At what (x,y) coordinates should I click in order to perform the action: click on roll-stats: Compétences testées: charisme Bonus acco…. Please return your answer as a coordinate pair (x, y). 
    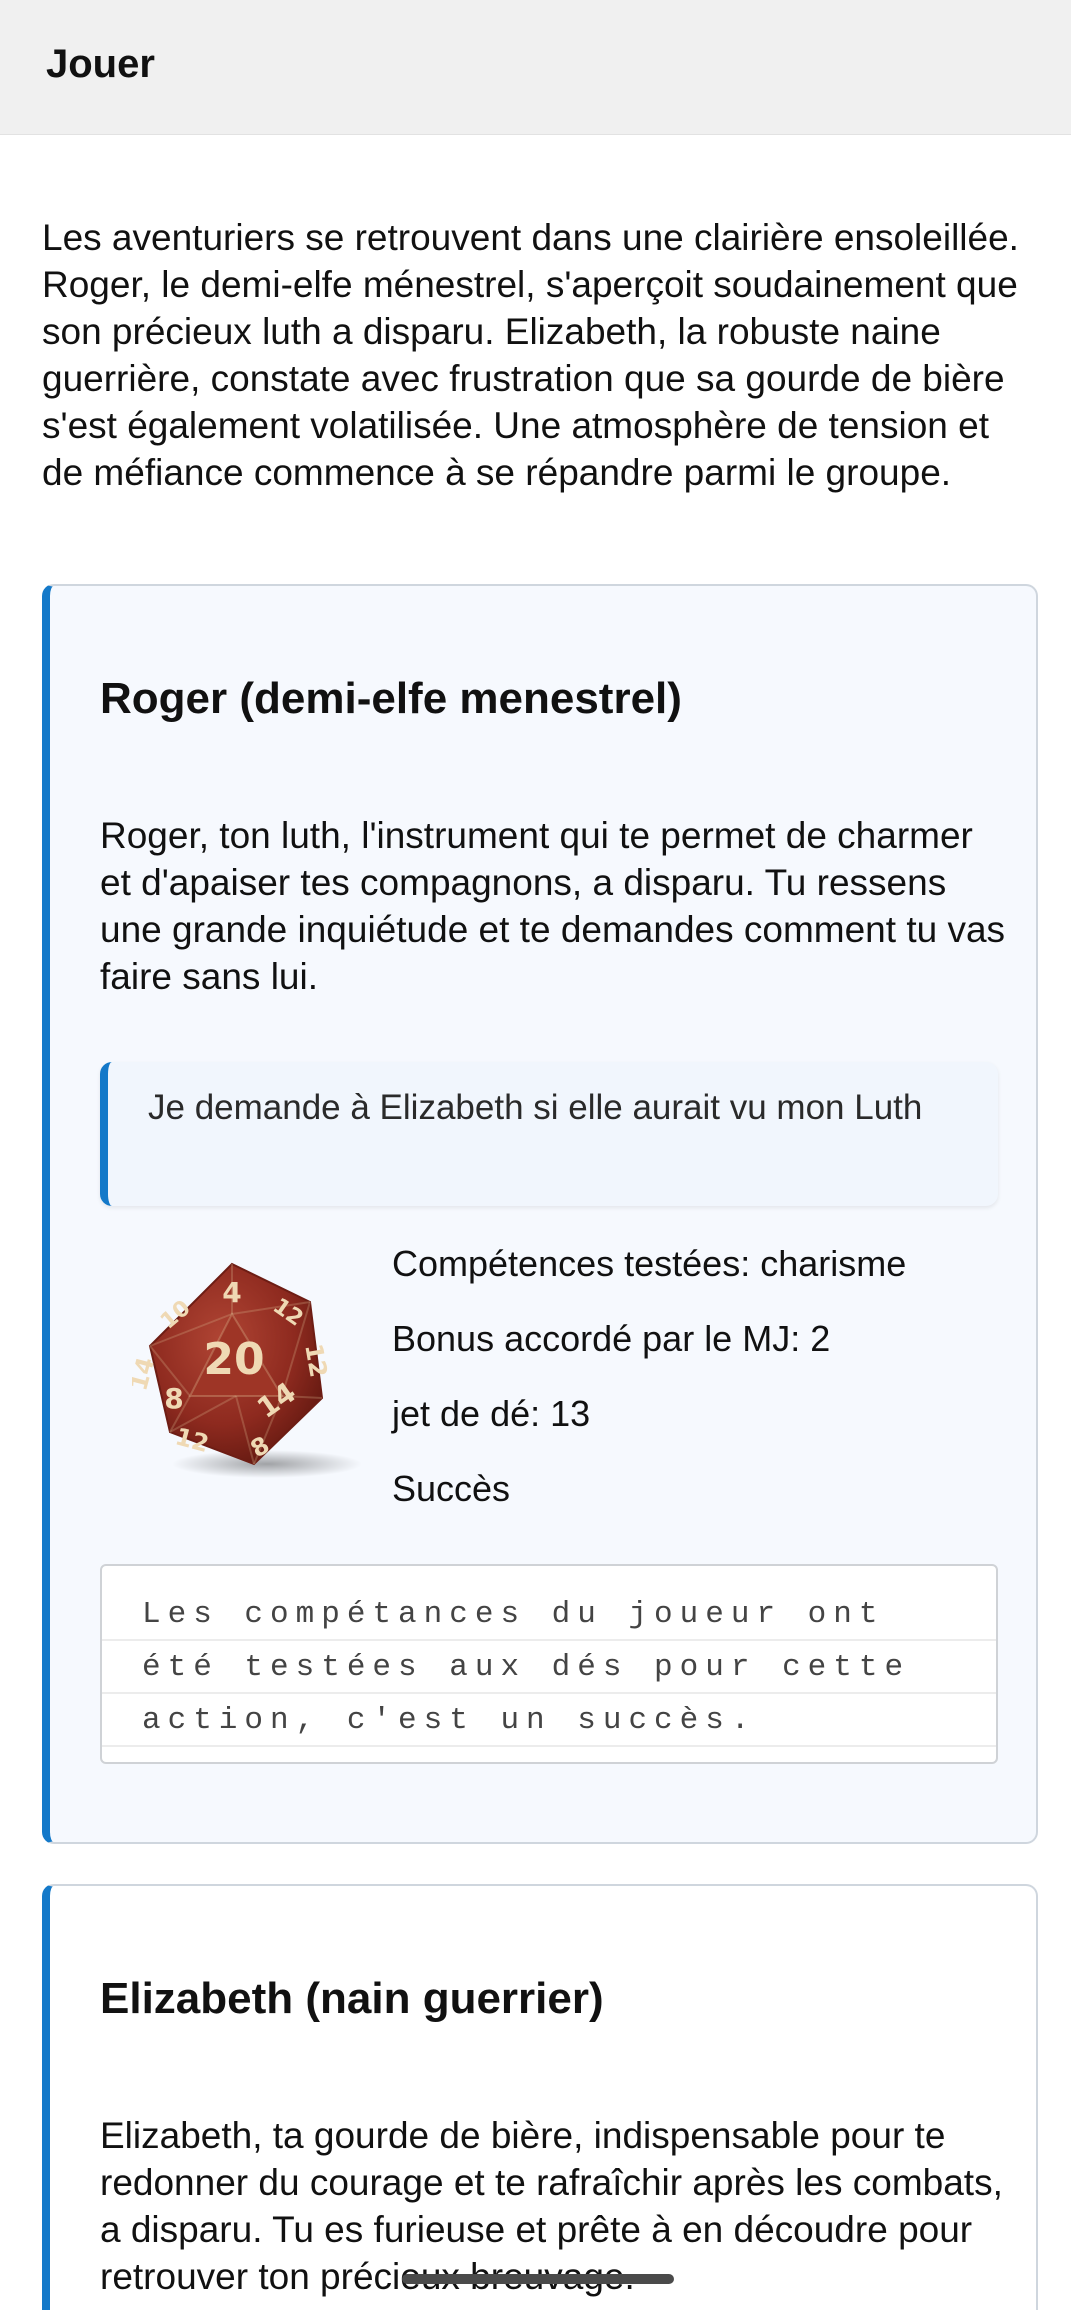
    Looking at the image, I should click on (702, 1376).